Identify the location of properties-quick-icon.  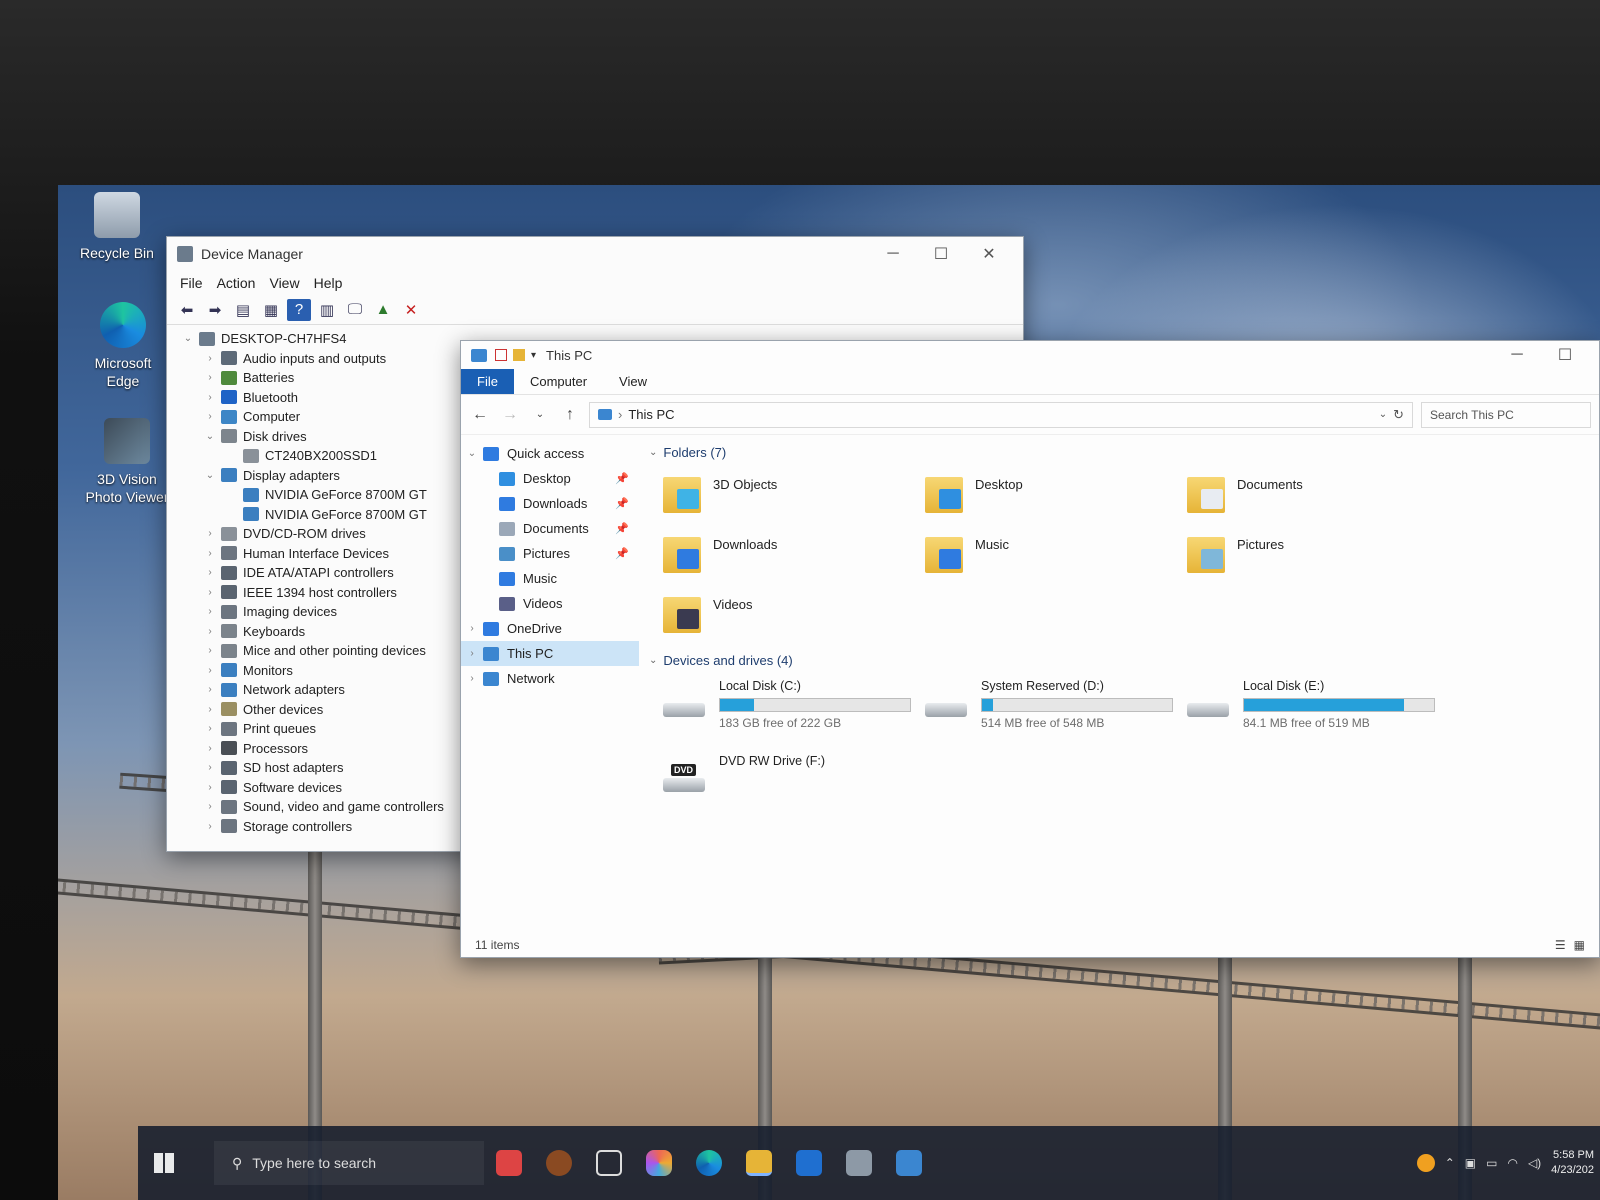
(501, 355).